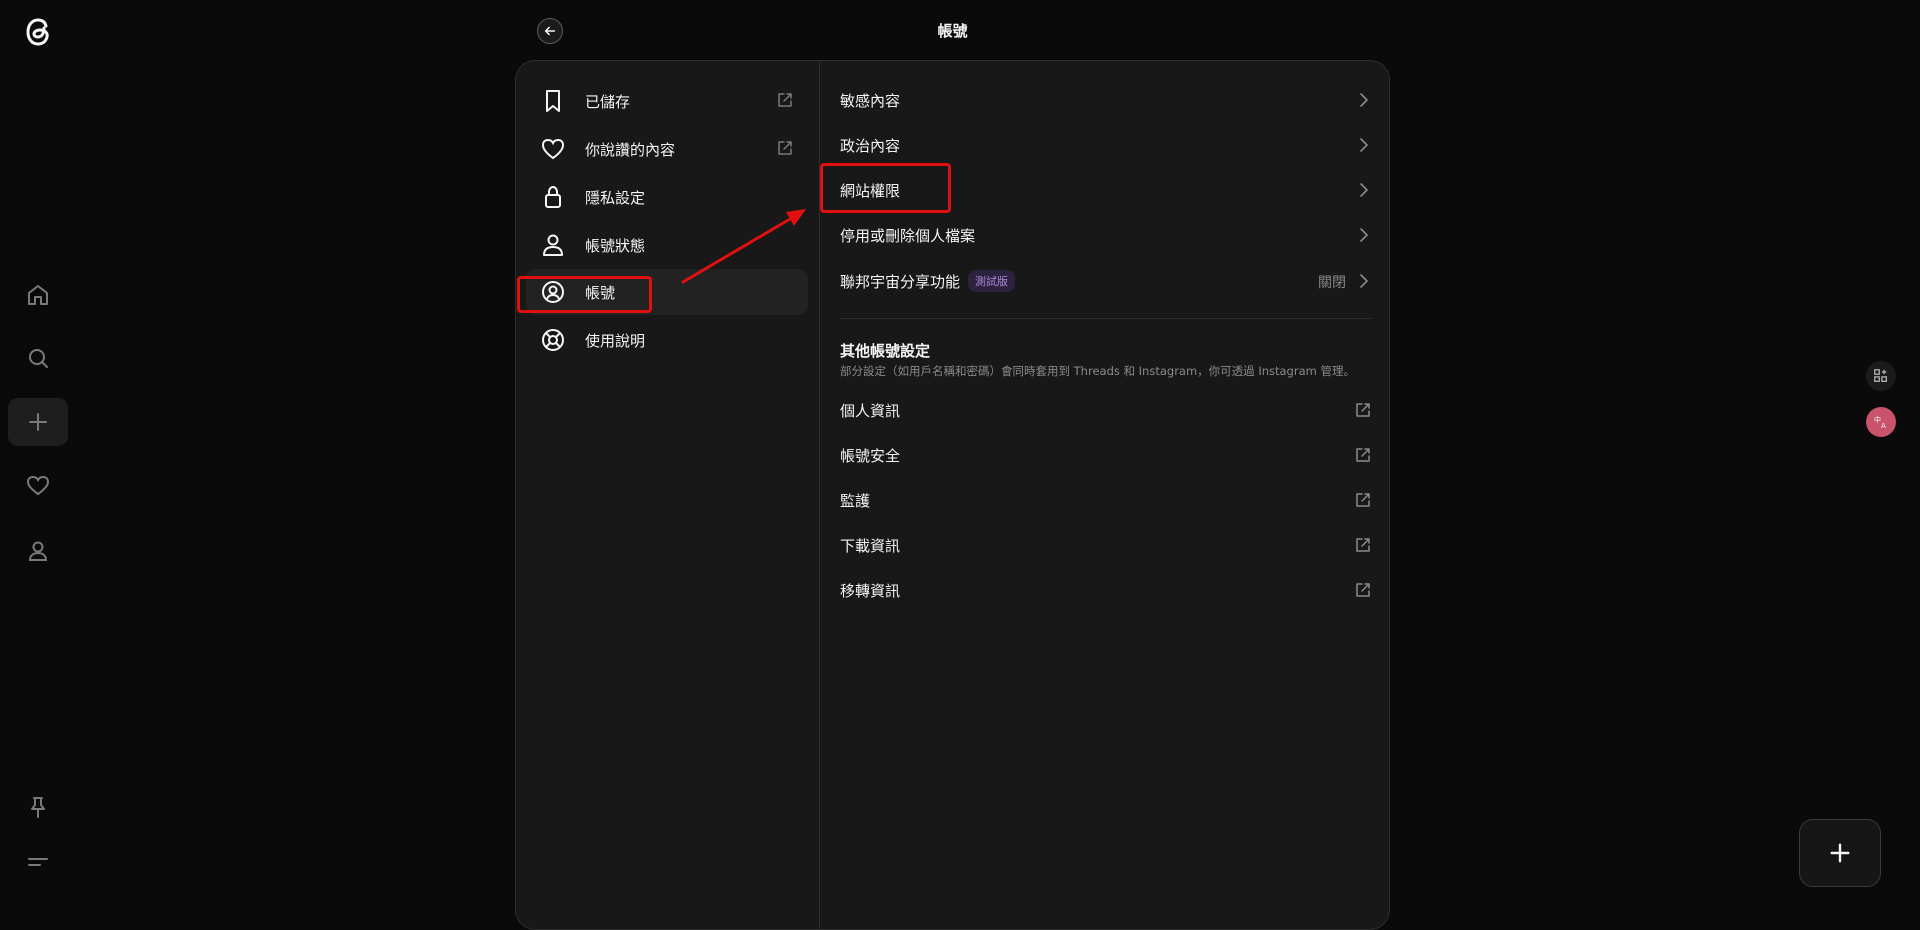  Describe the element at coordinates (615, 197) in the screenshot. I see `menu-item-label: 隱私設定` at that location.